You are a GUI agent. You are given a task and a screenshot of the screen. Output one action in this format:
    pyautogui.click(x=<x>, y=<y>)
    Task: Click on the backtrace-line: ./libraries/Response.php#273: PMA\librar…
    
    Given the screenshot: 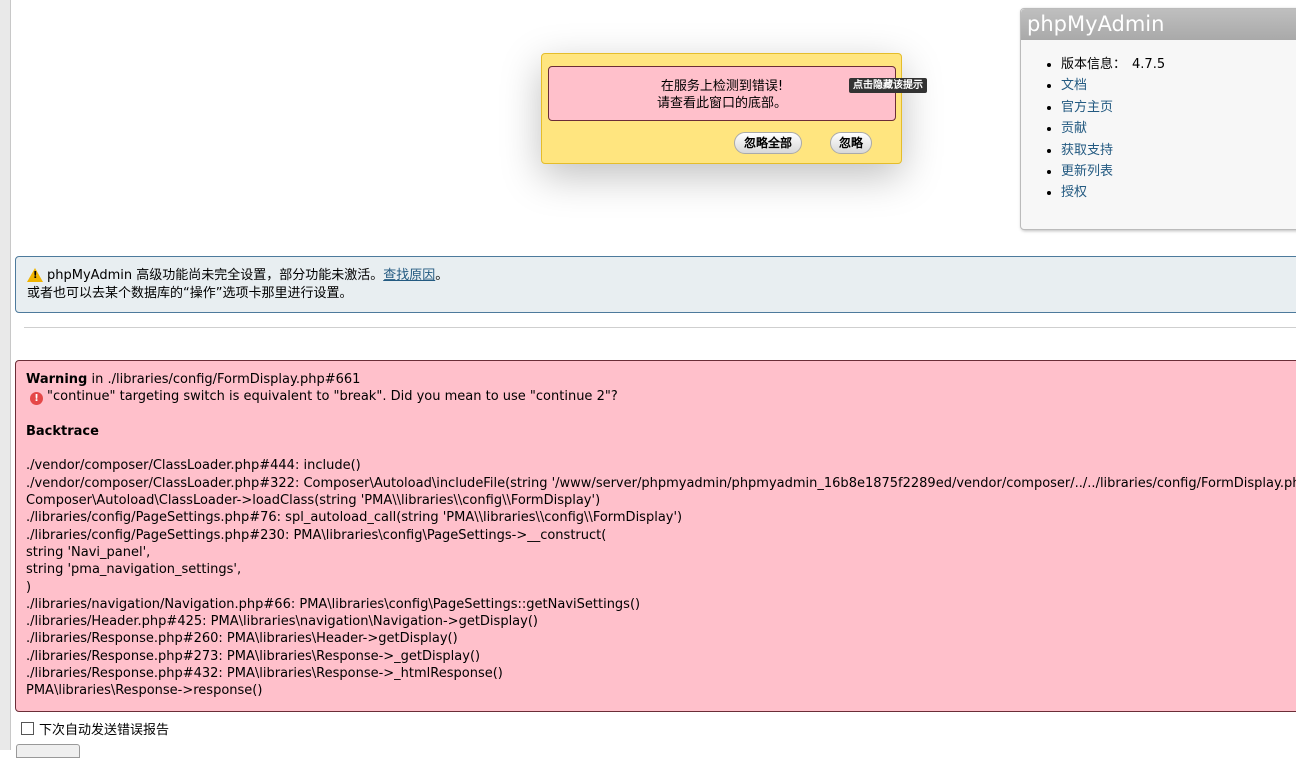 What is the action you would take?
    pyautogui.click(x=253, y=656)
    